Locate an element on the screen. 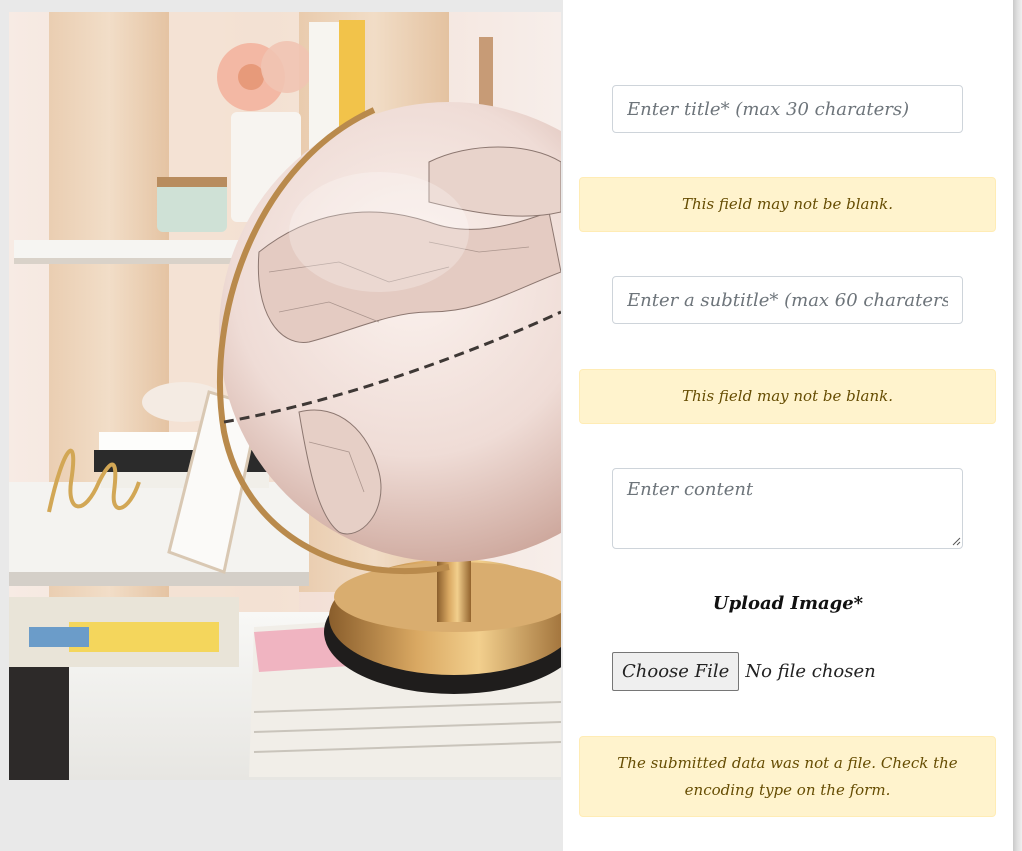  content-textarea is located at coordinates (787, 508).